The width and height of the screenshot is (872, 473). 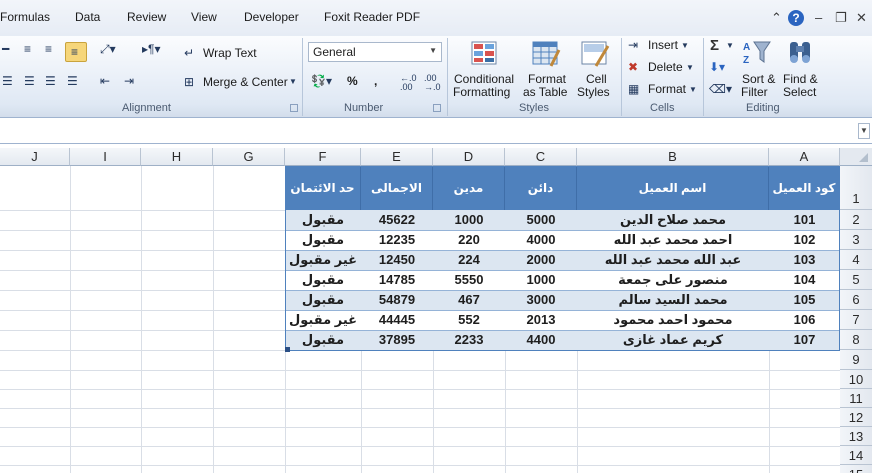 I want to click on column-header-j: J, so click(x=35, y=157).